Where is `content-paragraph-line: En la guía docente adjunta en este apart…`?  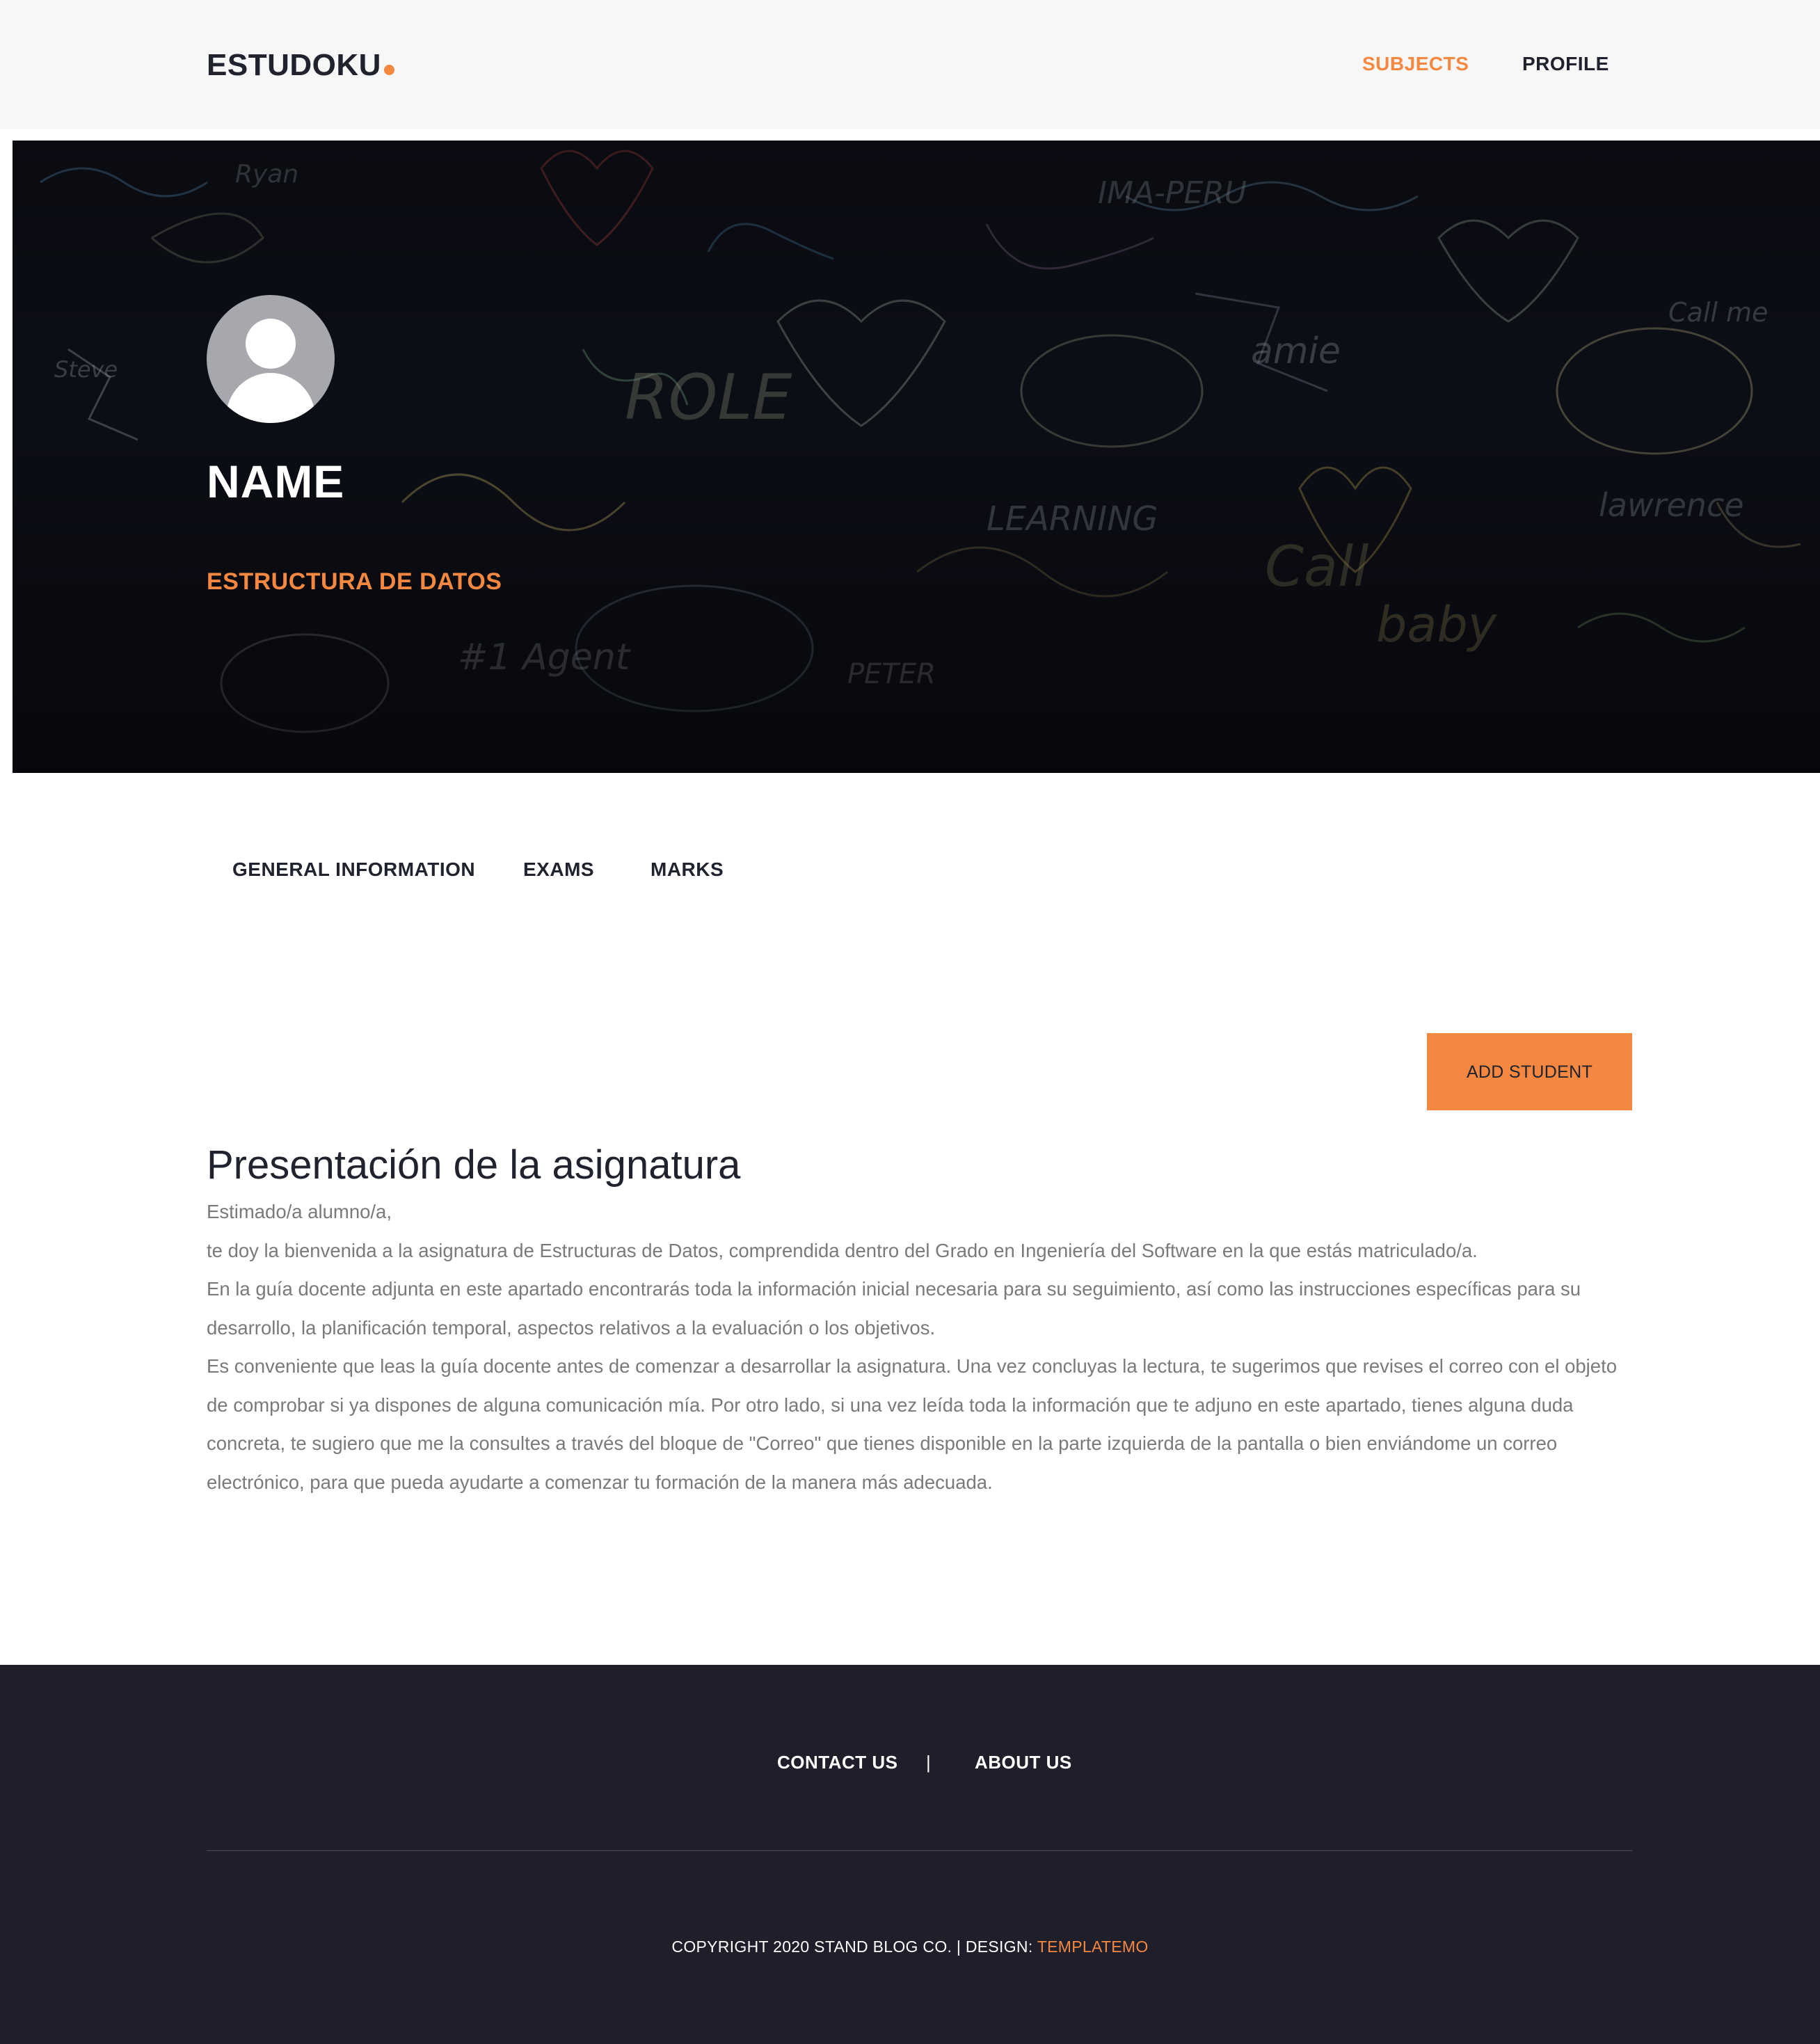
content-paragraph-line: En la guía docente adjunta en este apart… is located at coordinates (894, 1289).